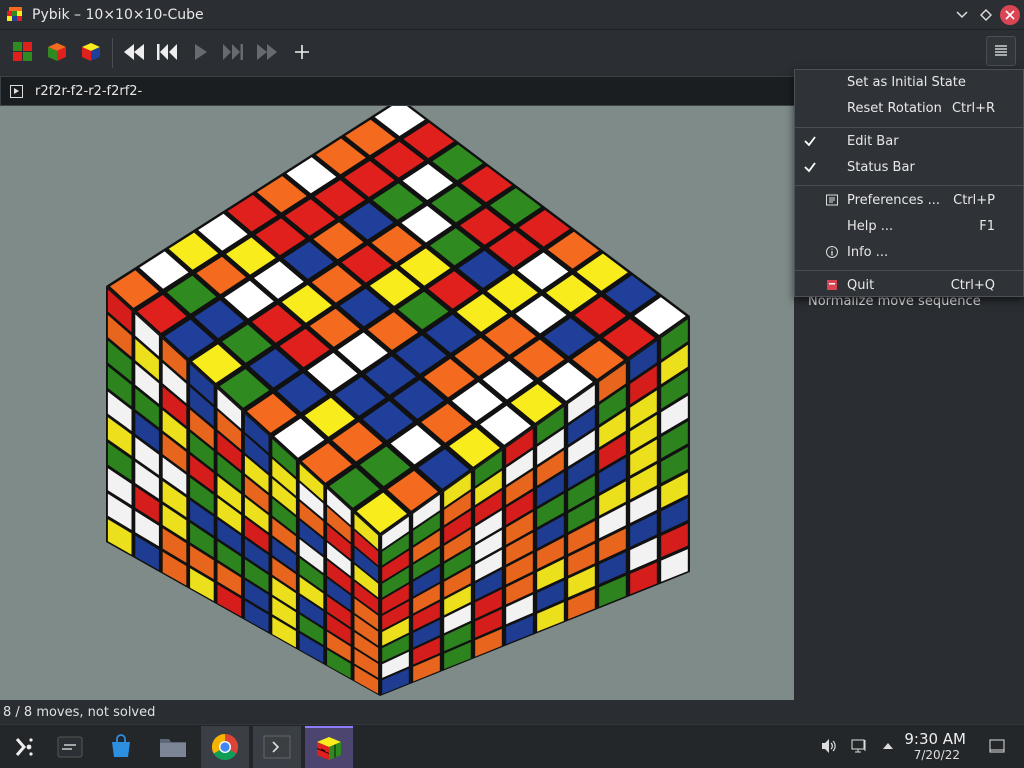  I want to click on quit-icon, so click(832, 285).